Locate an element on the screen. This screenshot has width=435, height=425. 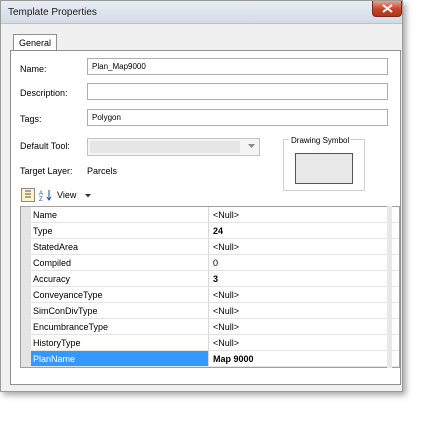
property-row: StatedArea <Null> is located at coordinates (215, 247).